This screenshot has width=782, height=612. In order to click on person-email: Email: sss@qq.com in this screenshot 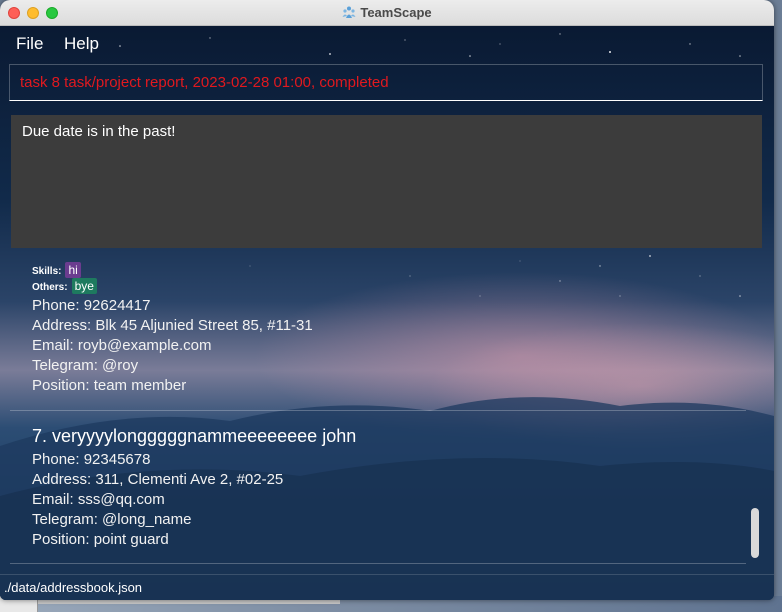, I will do `click(98, 499)`.